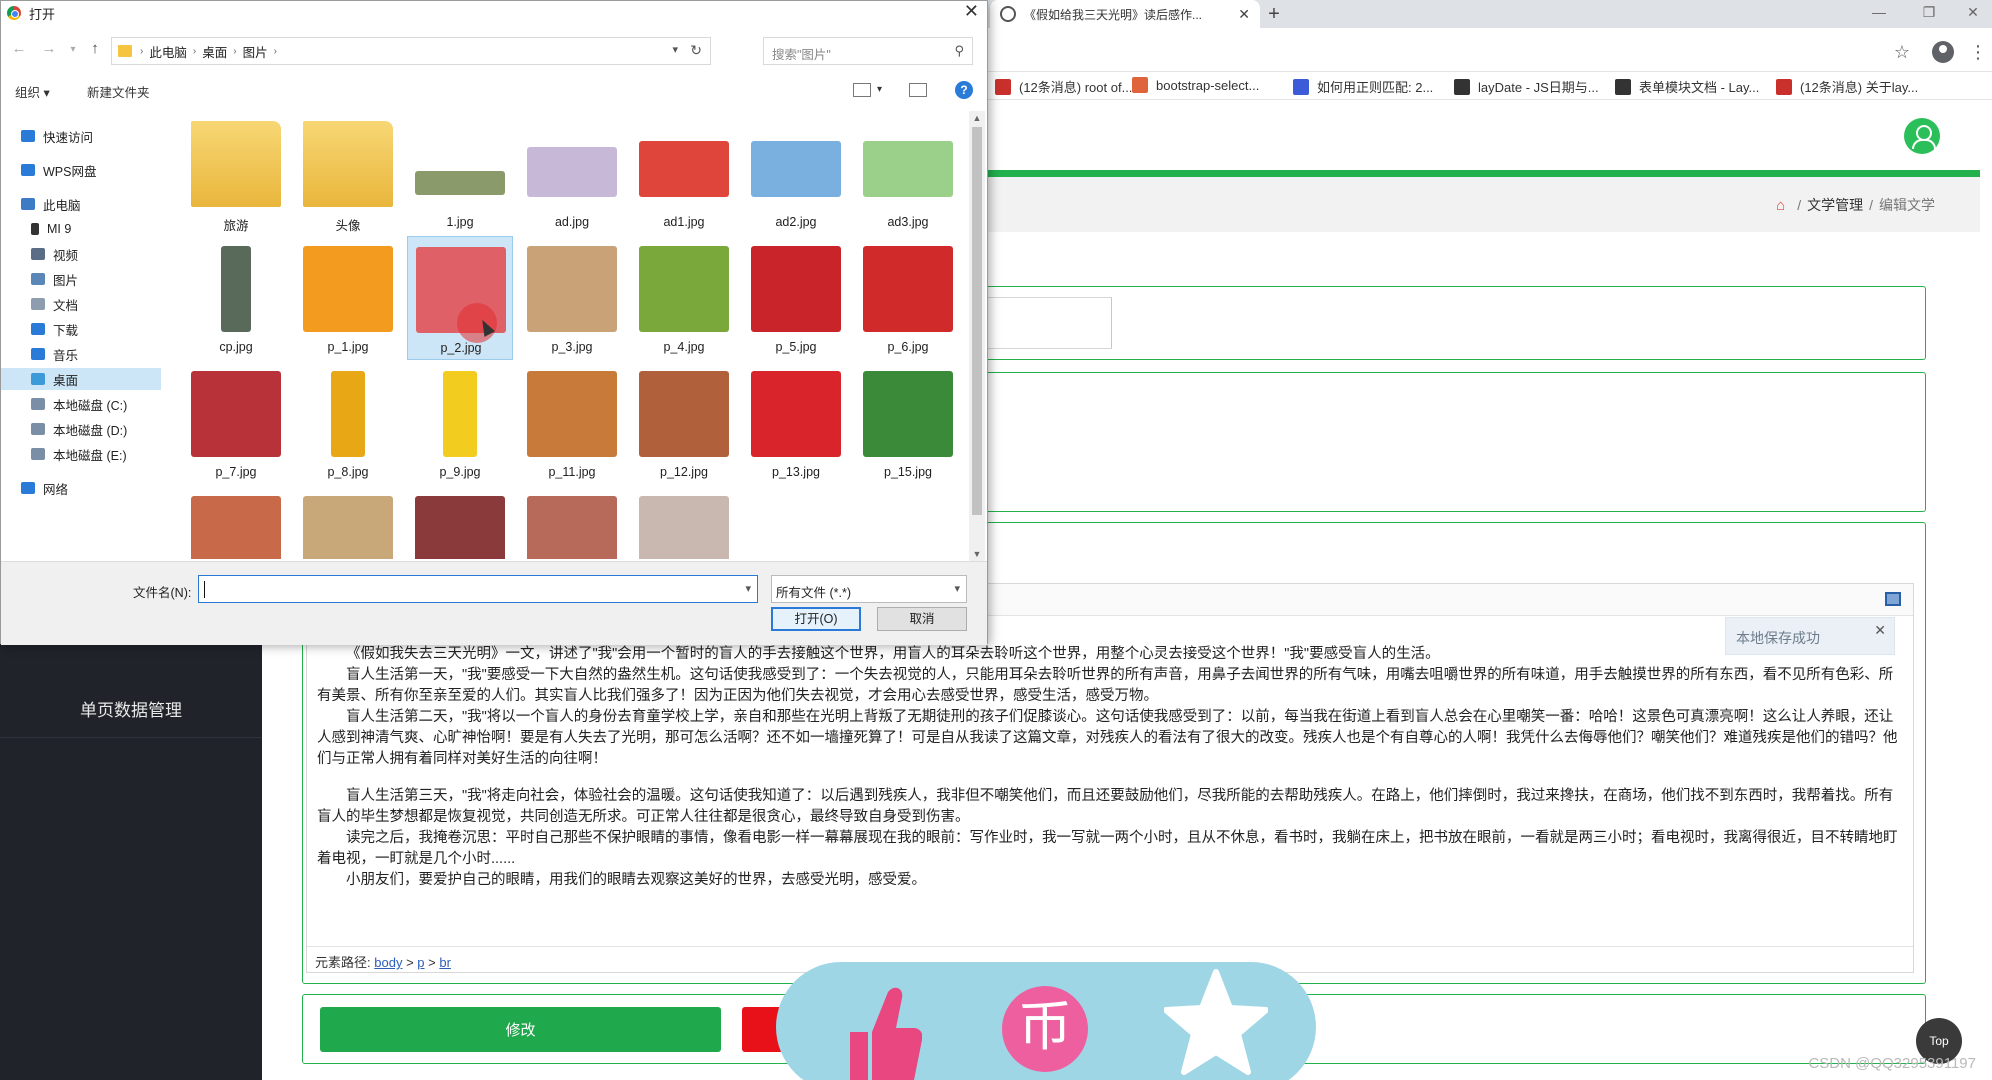 The height and width of the screenshot is (1080, 1992). I want to click on nav-item-pictures: 图片, so click(54, 279).